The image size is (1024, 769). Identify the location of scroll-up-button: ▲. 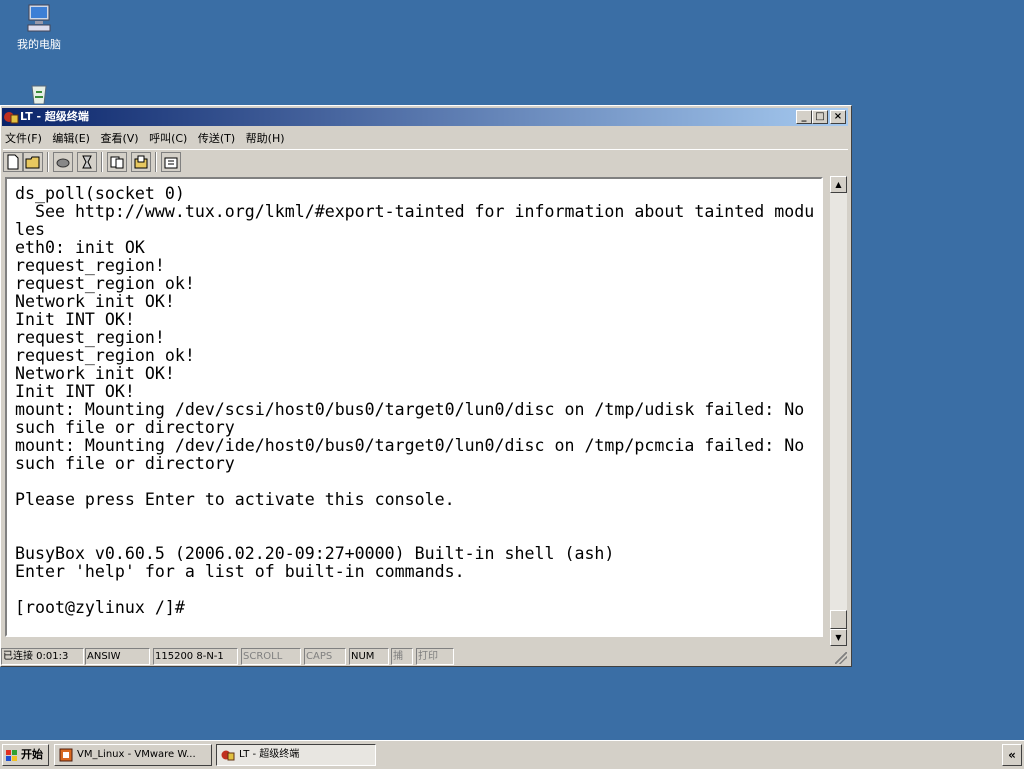
(838, 184).